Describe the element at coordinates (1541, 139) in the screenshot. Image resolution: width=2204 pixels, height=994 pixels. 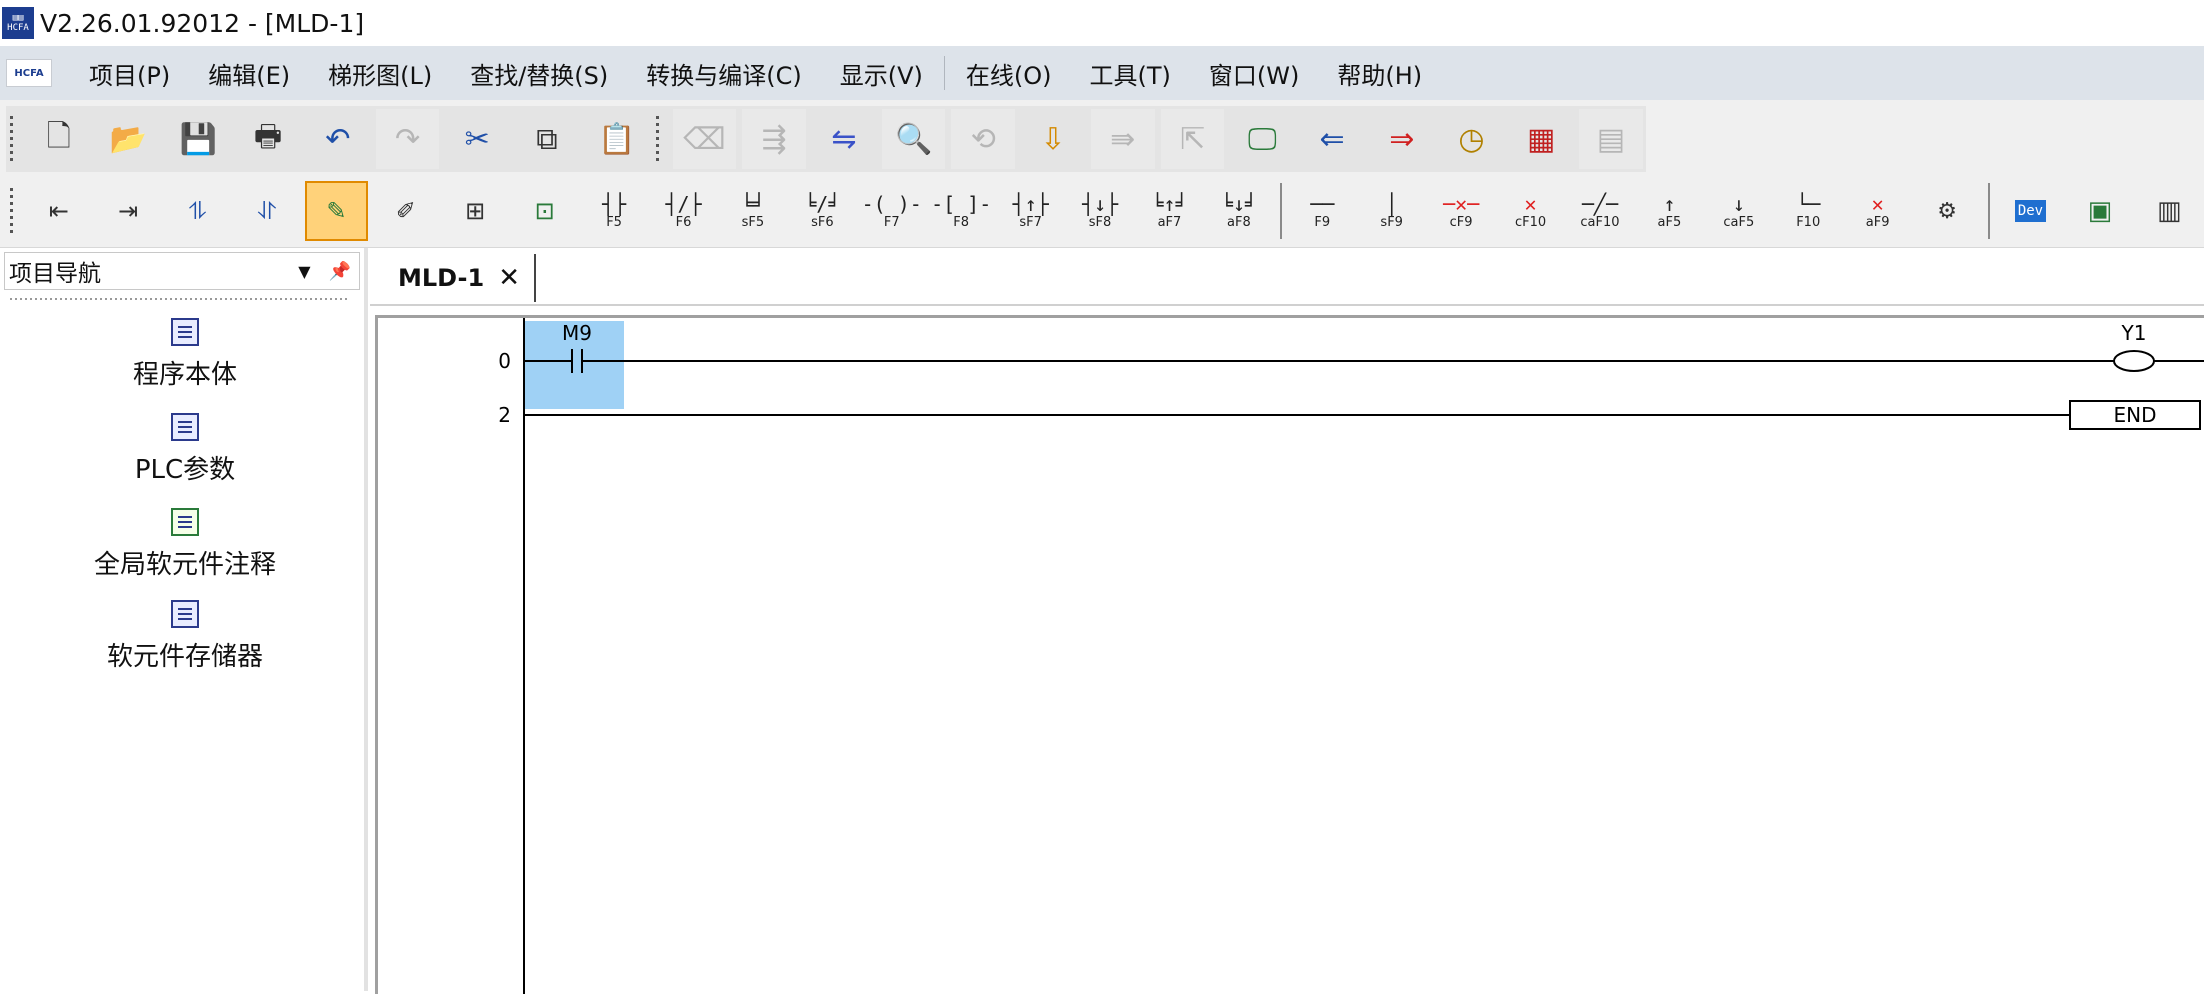
I see `device-monitor-icon: ▦` at that location.